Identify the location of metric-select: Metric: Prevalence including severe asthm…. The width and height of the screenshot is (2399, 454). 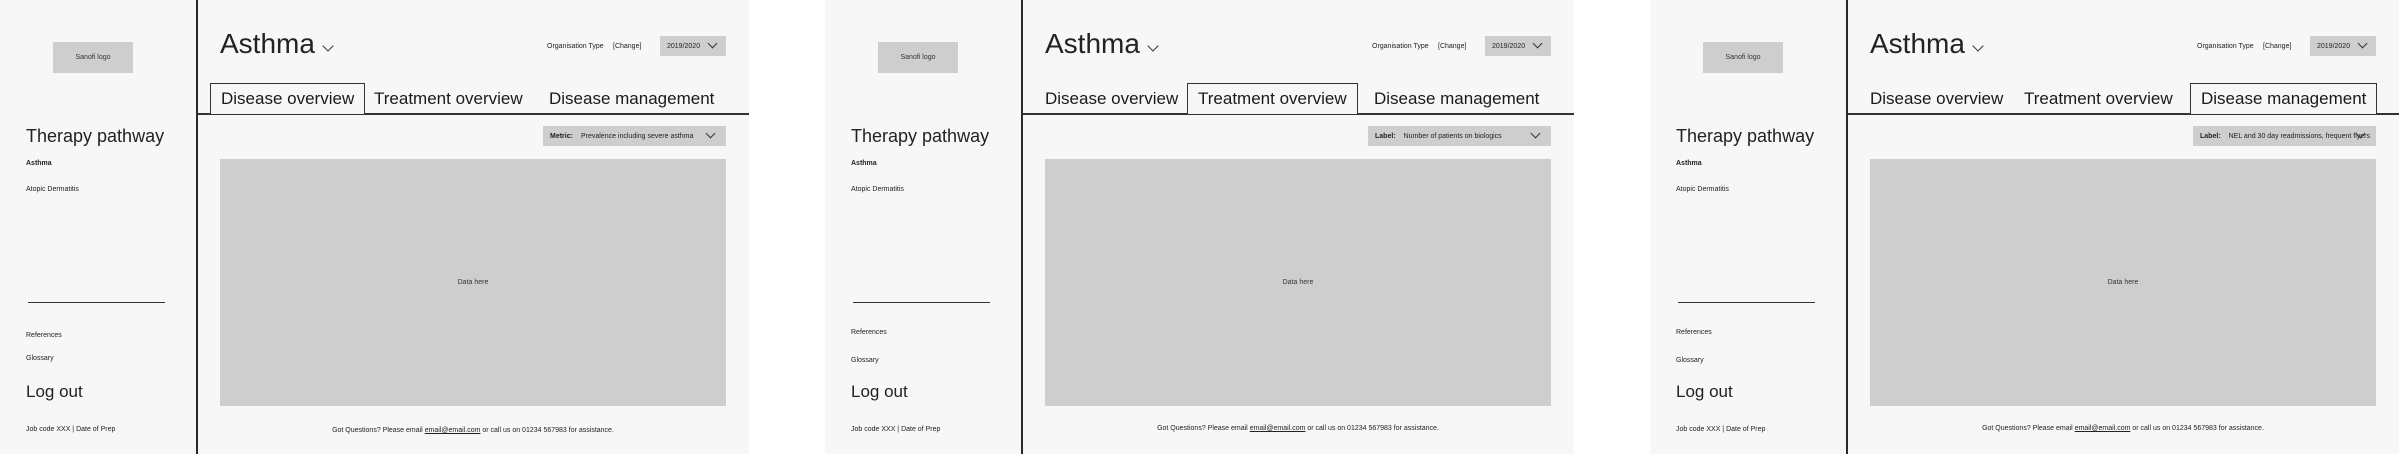
(634, 136).